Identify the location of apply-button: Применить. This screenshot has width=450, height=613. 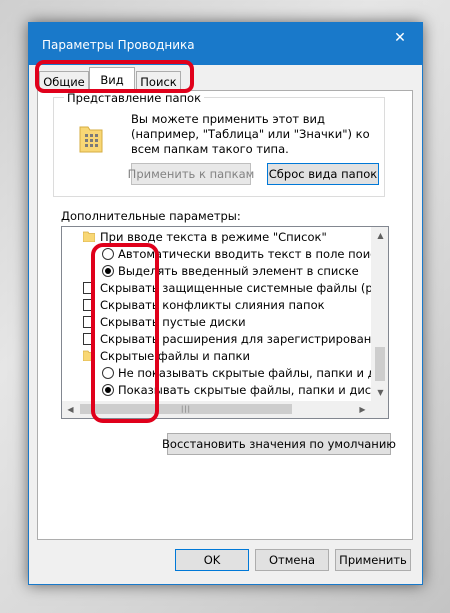
(373, 560).